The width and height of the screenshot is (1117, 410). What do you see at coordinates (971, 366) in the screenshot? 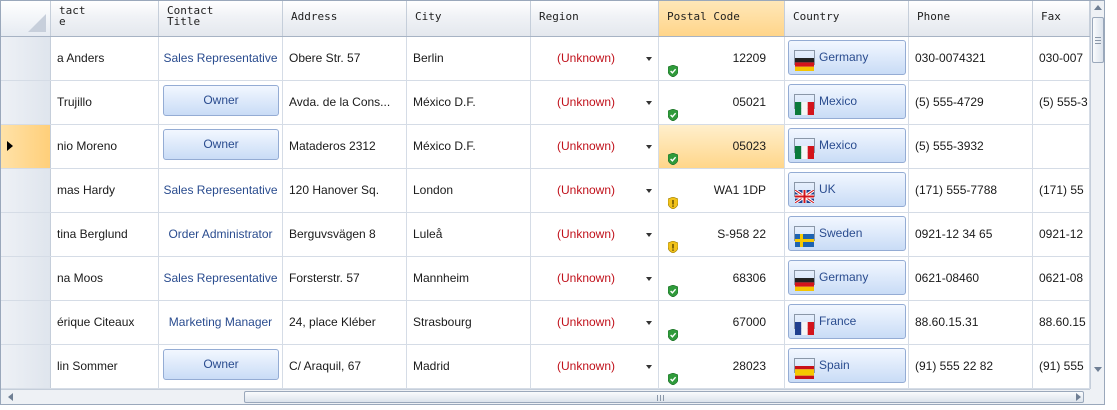
I see `phone-cell: (91) 555 22 82` at bounding box center [971, 366].